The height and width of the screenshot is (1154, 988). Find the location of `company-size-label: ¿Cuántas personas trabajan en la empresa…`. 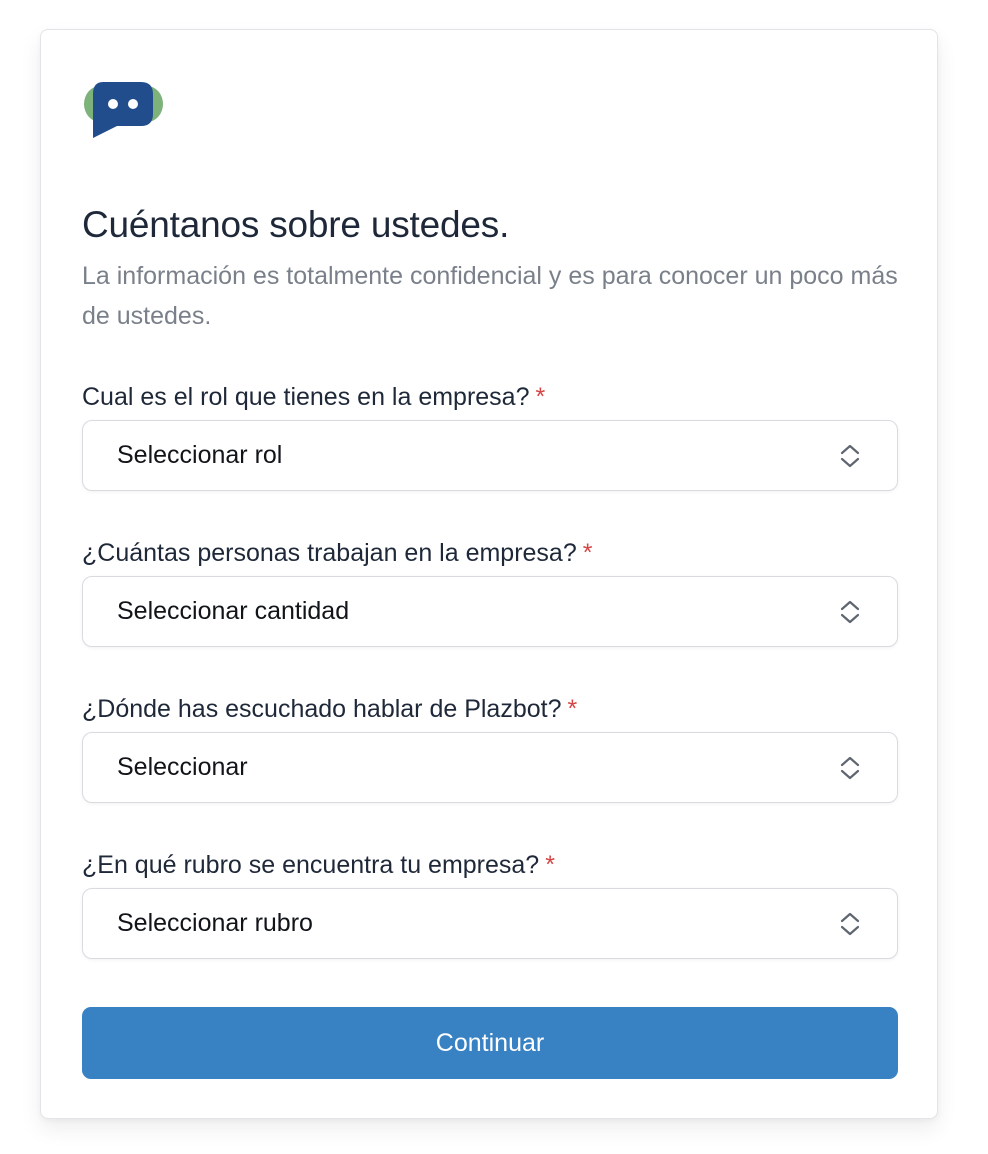

company-size-label: ¿Cuántas personas trabajan en la empresa… is located at coordinates (337, 553).